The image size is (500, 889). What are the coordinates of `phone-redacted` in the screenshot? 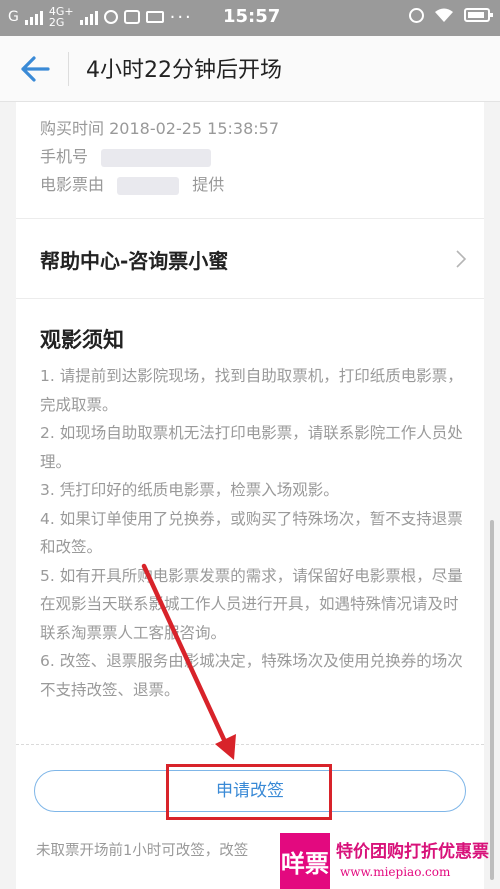 It's located at (156, 157).